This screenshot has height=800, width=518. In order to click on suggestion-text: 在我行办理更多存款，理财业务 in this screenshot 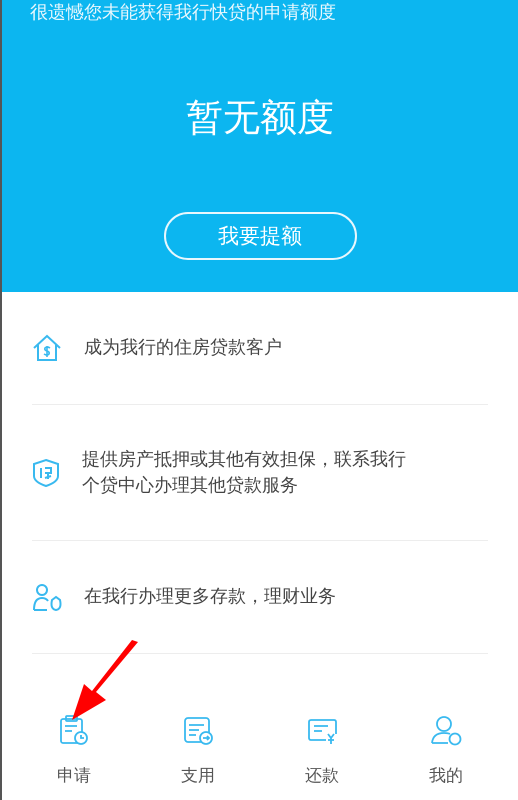, I will do `click(210, 597)`.